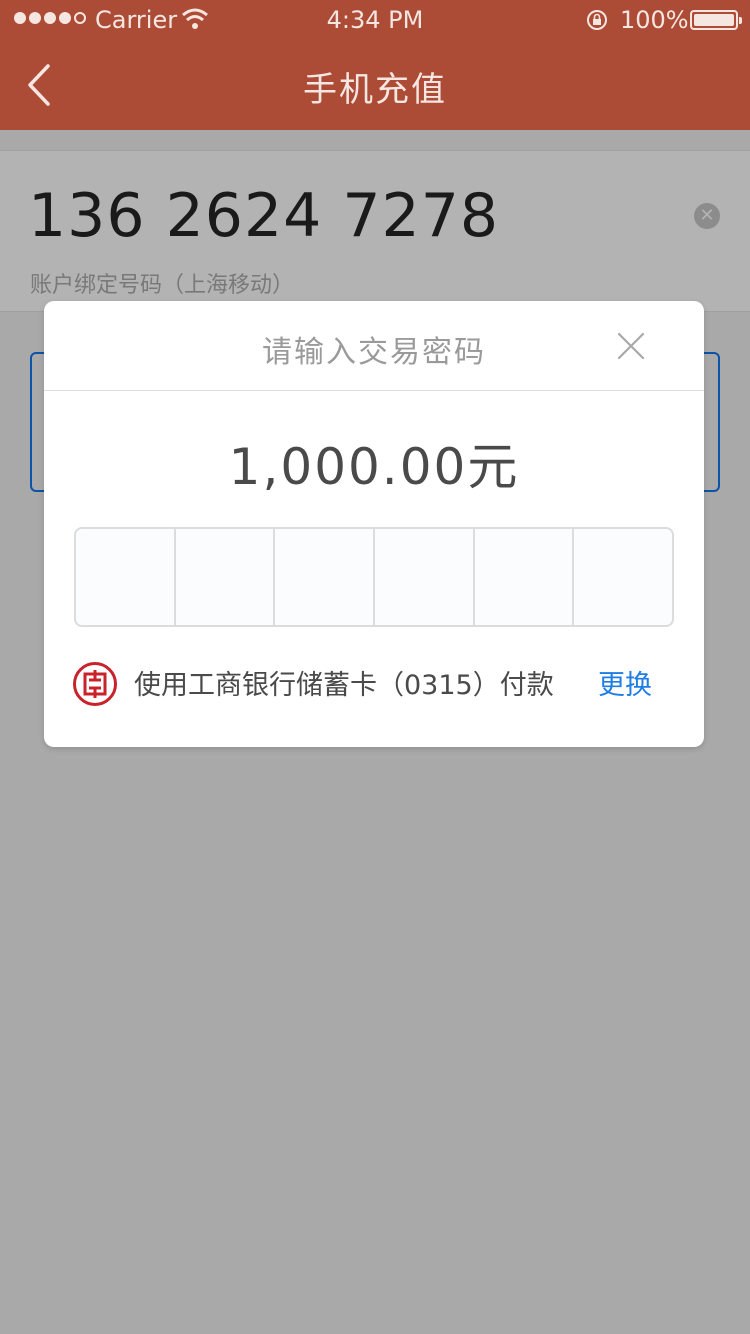  Describe the element at coordinates (375, 20) in the screenshot. I see `status-bar: Carrier 4:34 PM 100%` at that location.